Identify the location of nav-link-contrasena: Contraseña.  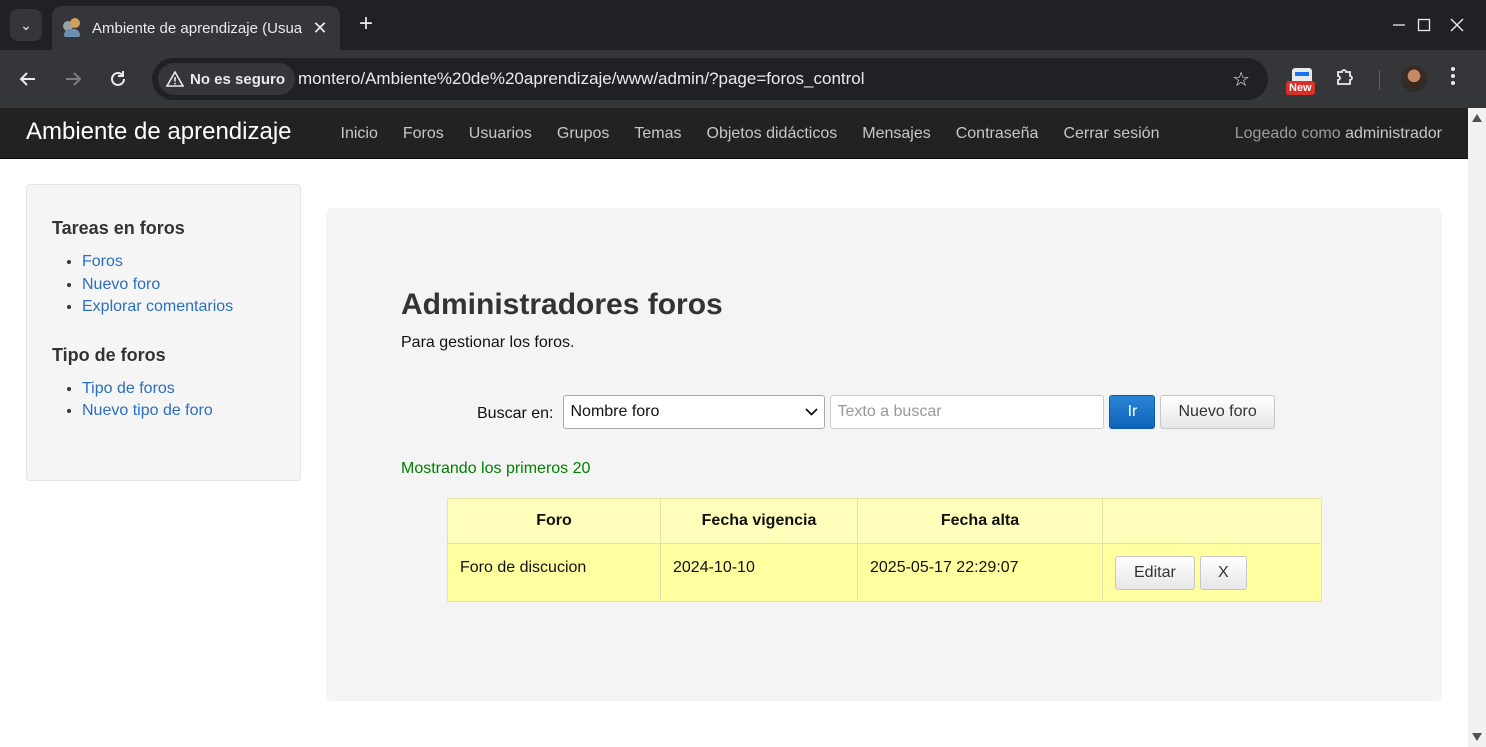
(997, 133).